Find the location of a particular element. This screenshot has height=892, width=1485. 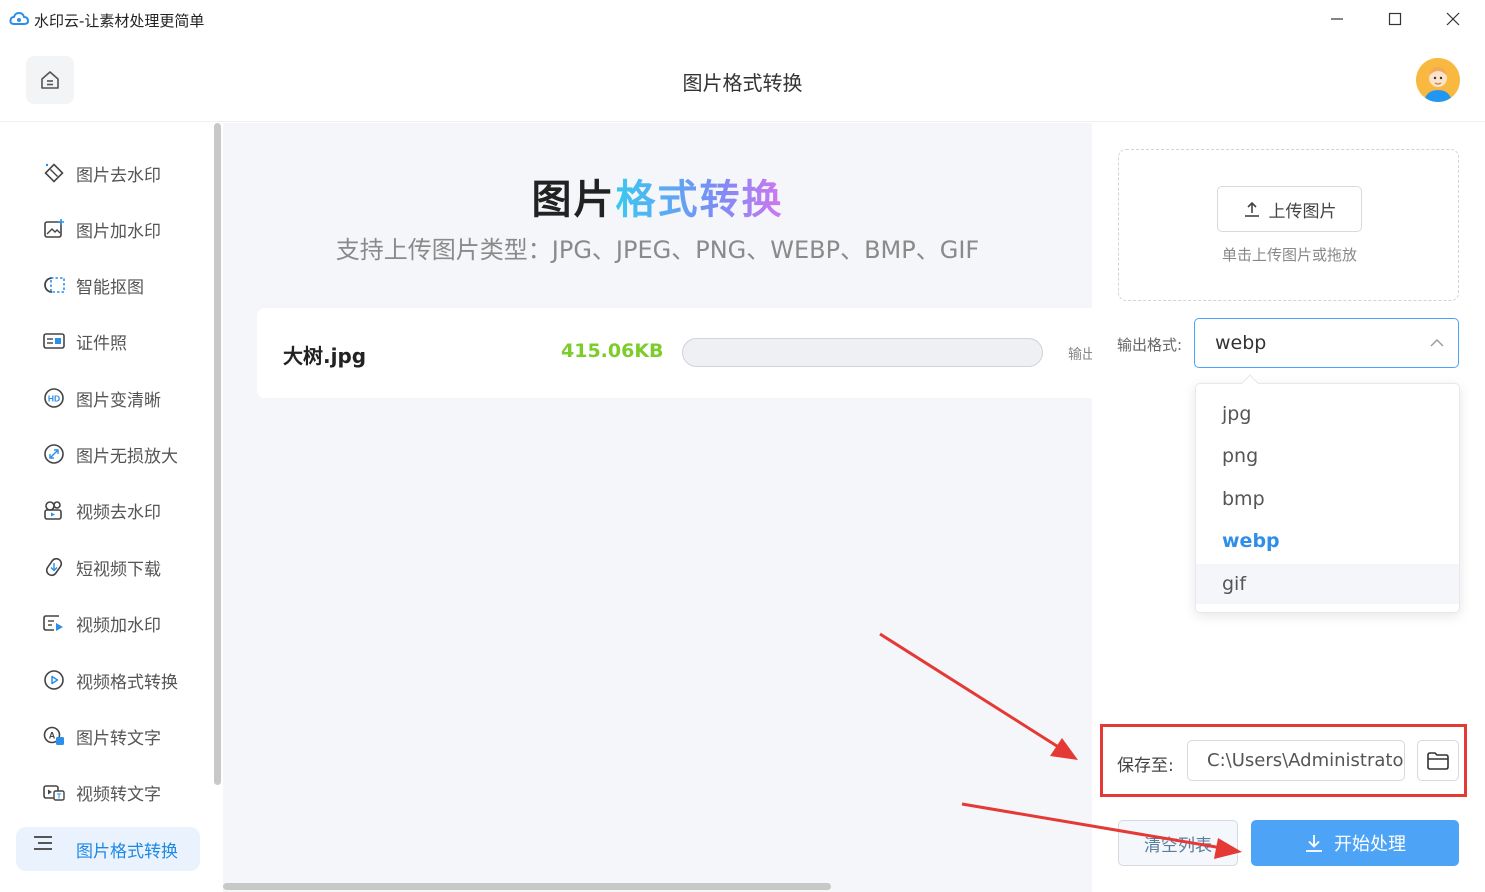

app-header: 图片格式转换 is located at coordinates (742, 80).